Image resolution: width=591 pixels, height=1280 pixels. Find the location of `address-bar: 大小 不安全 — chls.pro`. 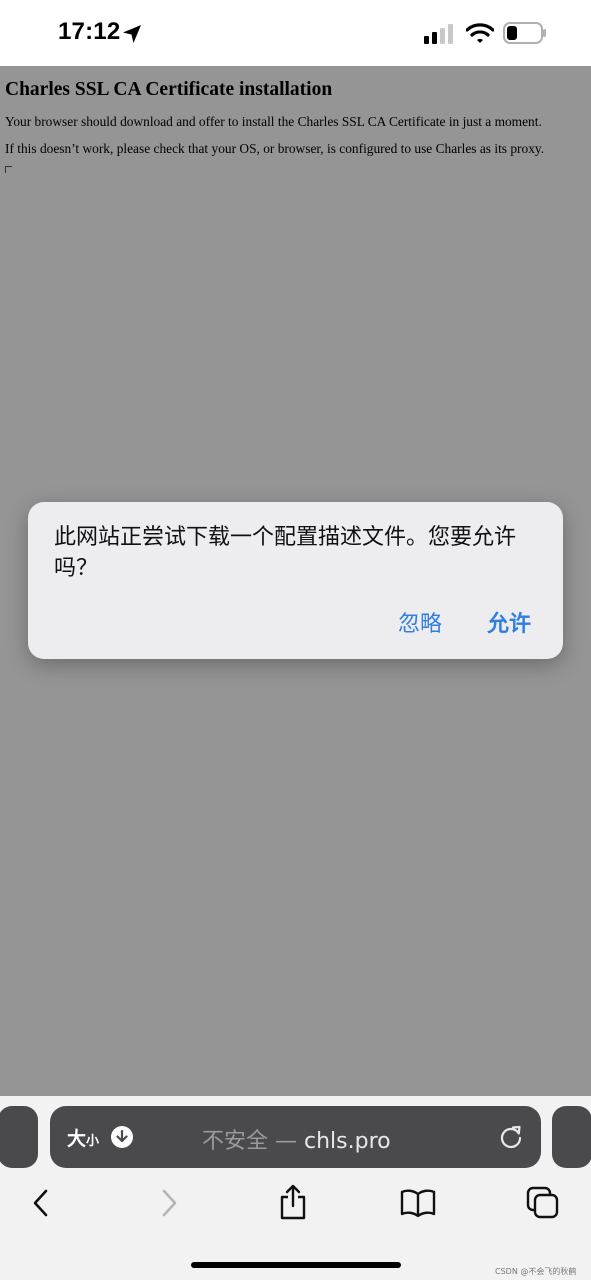

address-bar: 大小 不安全 — chls.pro is located at coordinates (295, 1137).